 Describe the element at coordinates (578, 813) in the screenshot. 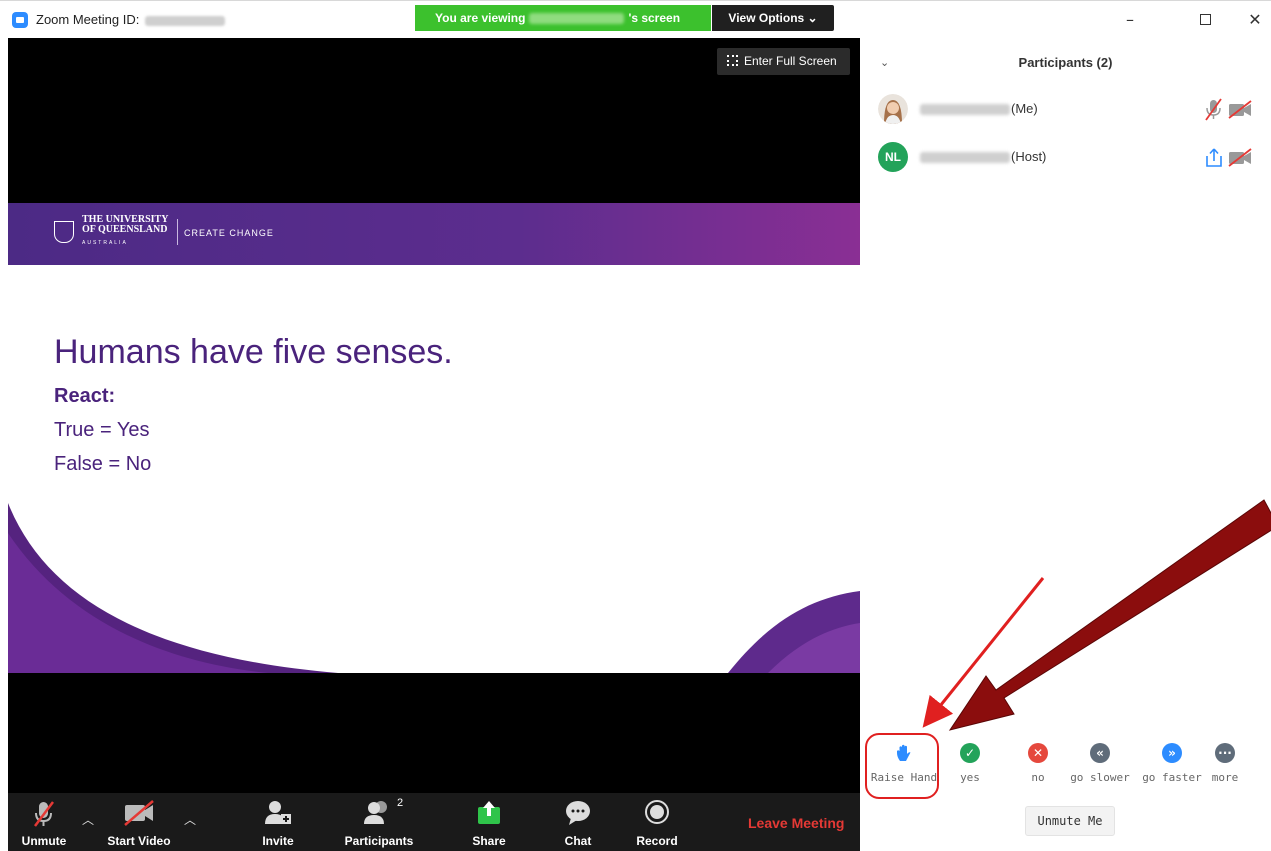

I see `chat-bubble-icon` at that location.